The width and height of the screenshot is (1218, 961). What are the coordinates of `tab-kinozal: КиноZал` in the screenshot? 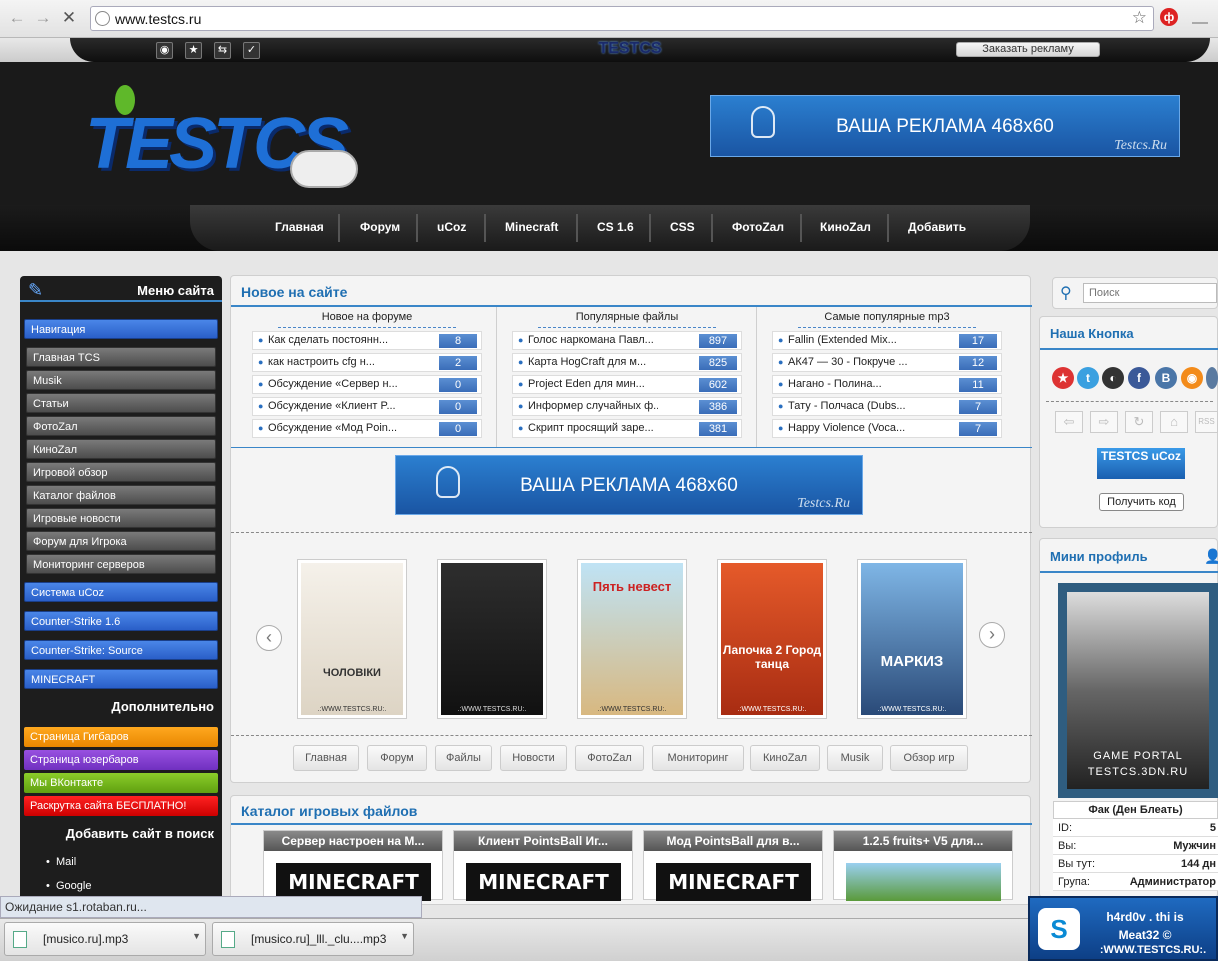 It's located at (785, 758).